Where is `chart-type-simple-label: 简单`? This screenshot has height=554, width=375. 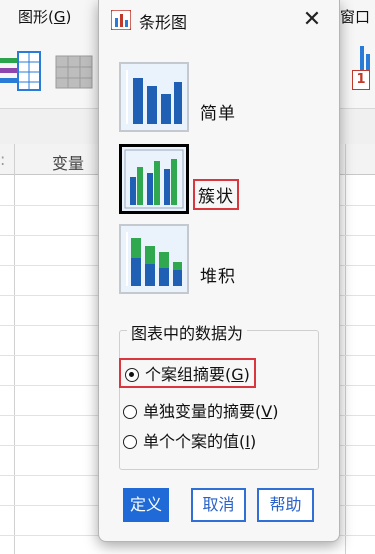 chart-type-simple-label: 简单 is located at coordinates (218, 111).